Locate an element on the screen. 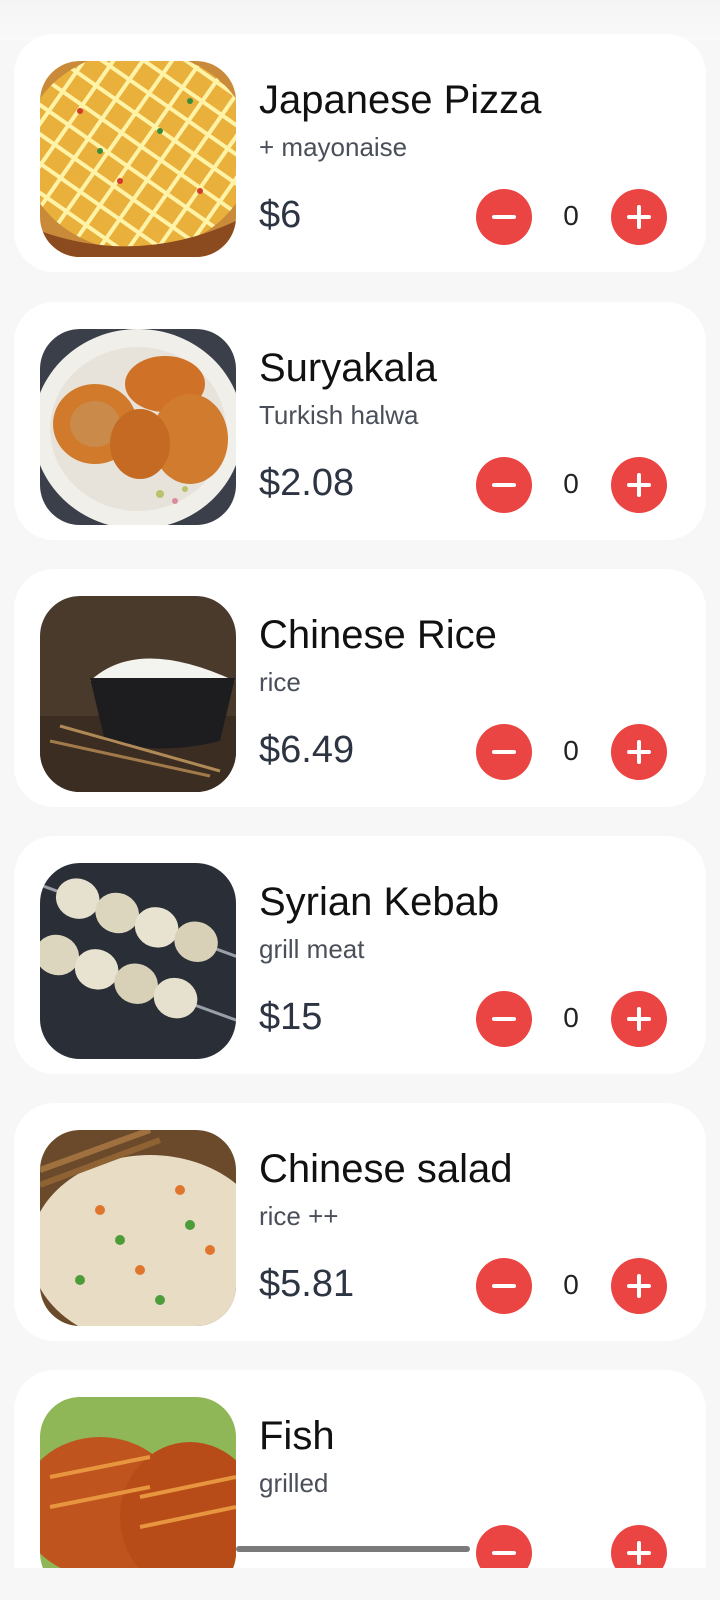 The height and width of the screenshot is (1600, 720). item-description: Turkish halwa is located at coordinates (339, 415).